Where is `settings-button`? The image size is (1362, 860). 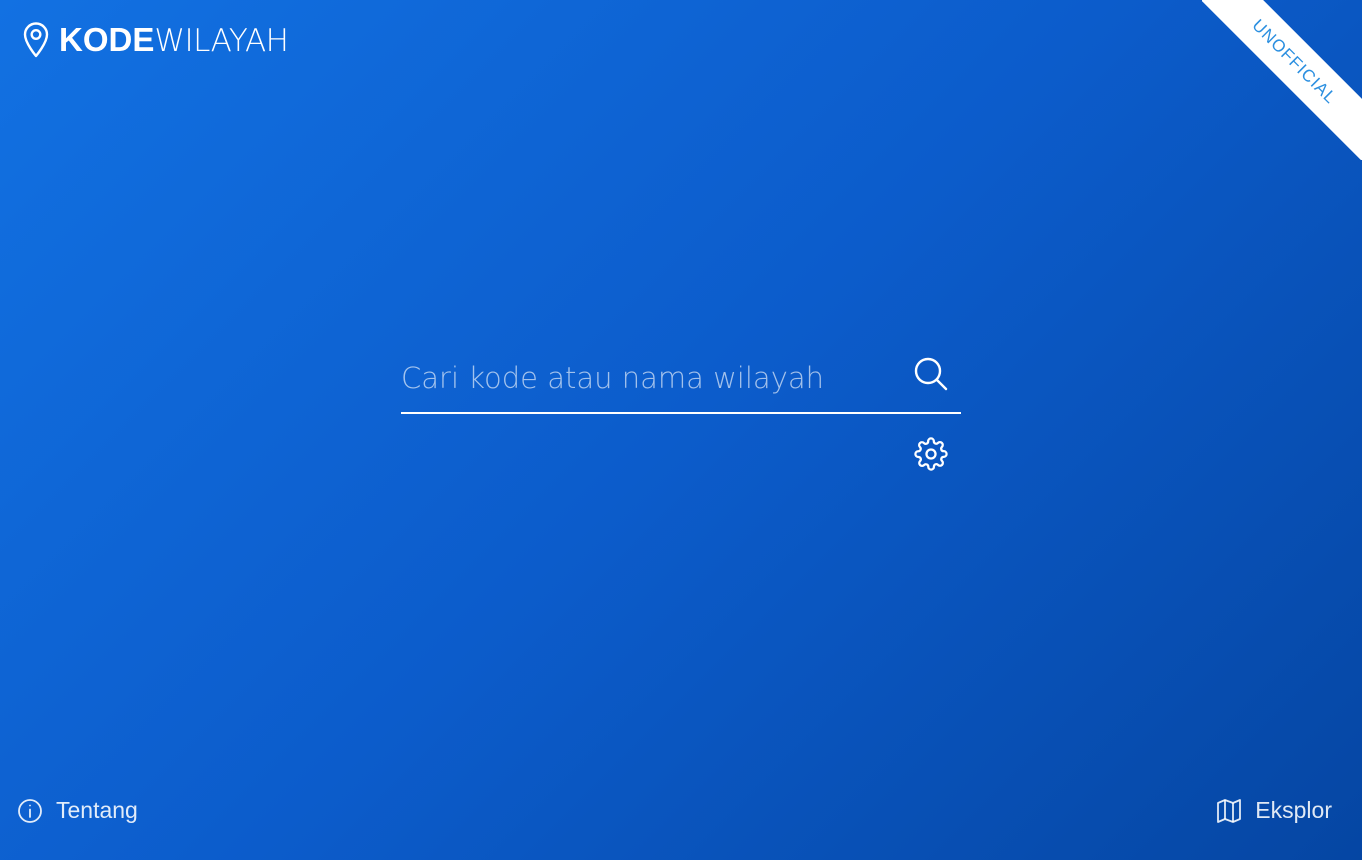
settings-button is located at coordinates (931, 454).